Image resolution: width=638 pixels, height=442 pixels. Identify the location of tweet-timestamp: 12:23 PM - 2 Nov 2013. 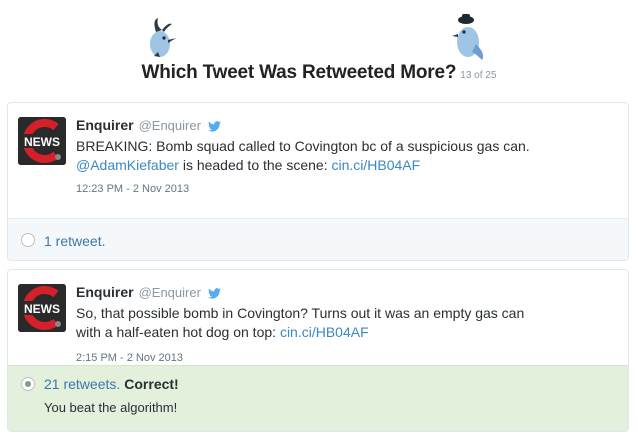
(132, 189).